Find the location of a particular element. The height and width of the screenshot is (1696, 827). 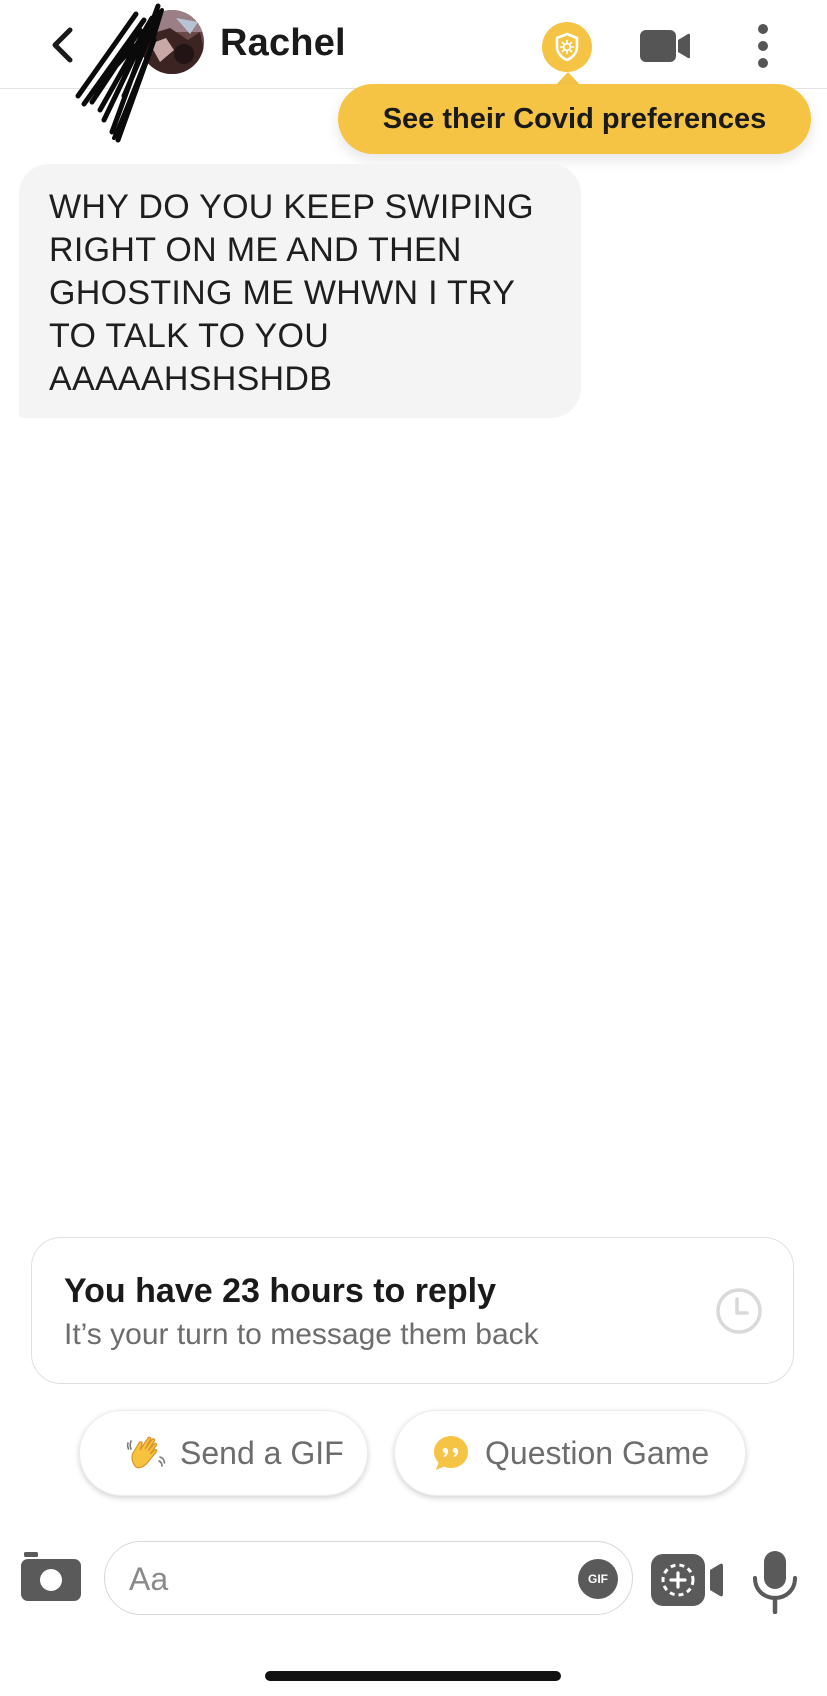

send-gif-label: Send a GIF is located at coordinates (262, 1452).